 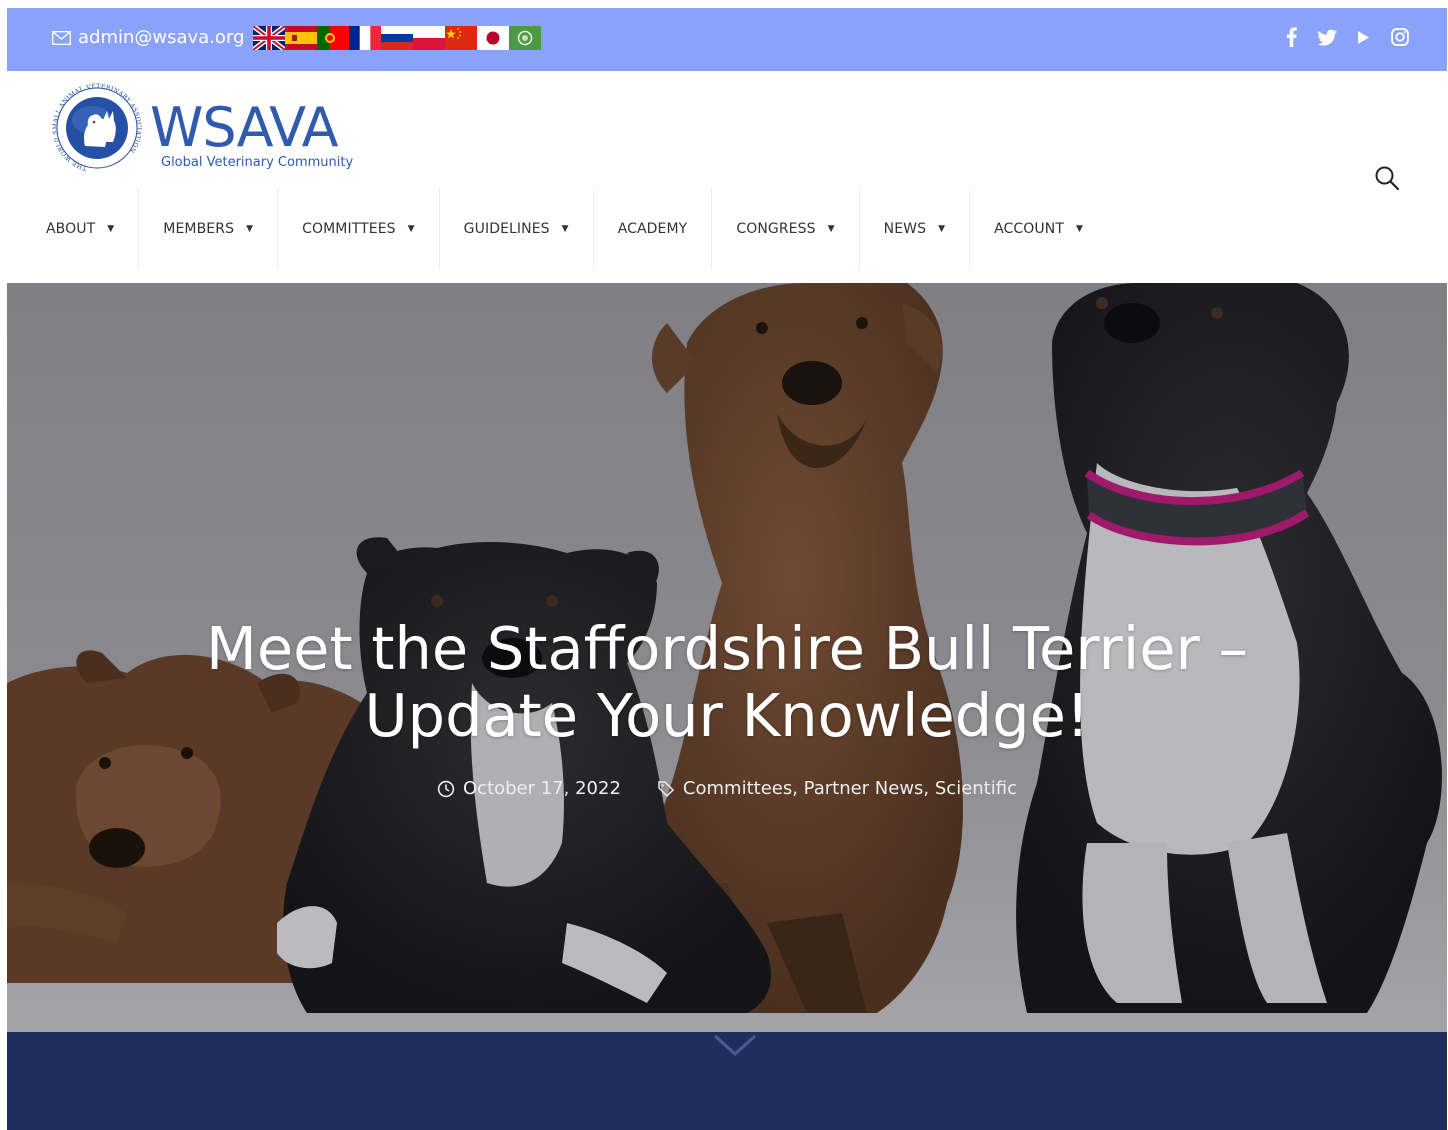 What do you see at coordinates (727, 648) in the screenshot?
I see `article-title-line1: Meet the Staffordshire Bull Terrier –` at bounding box center [727, 648].